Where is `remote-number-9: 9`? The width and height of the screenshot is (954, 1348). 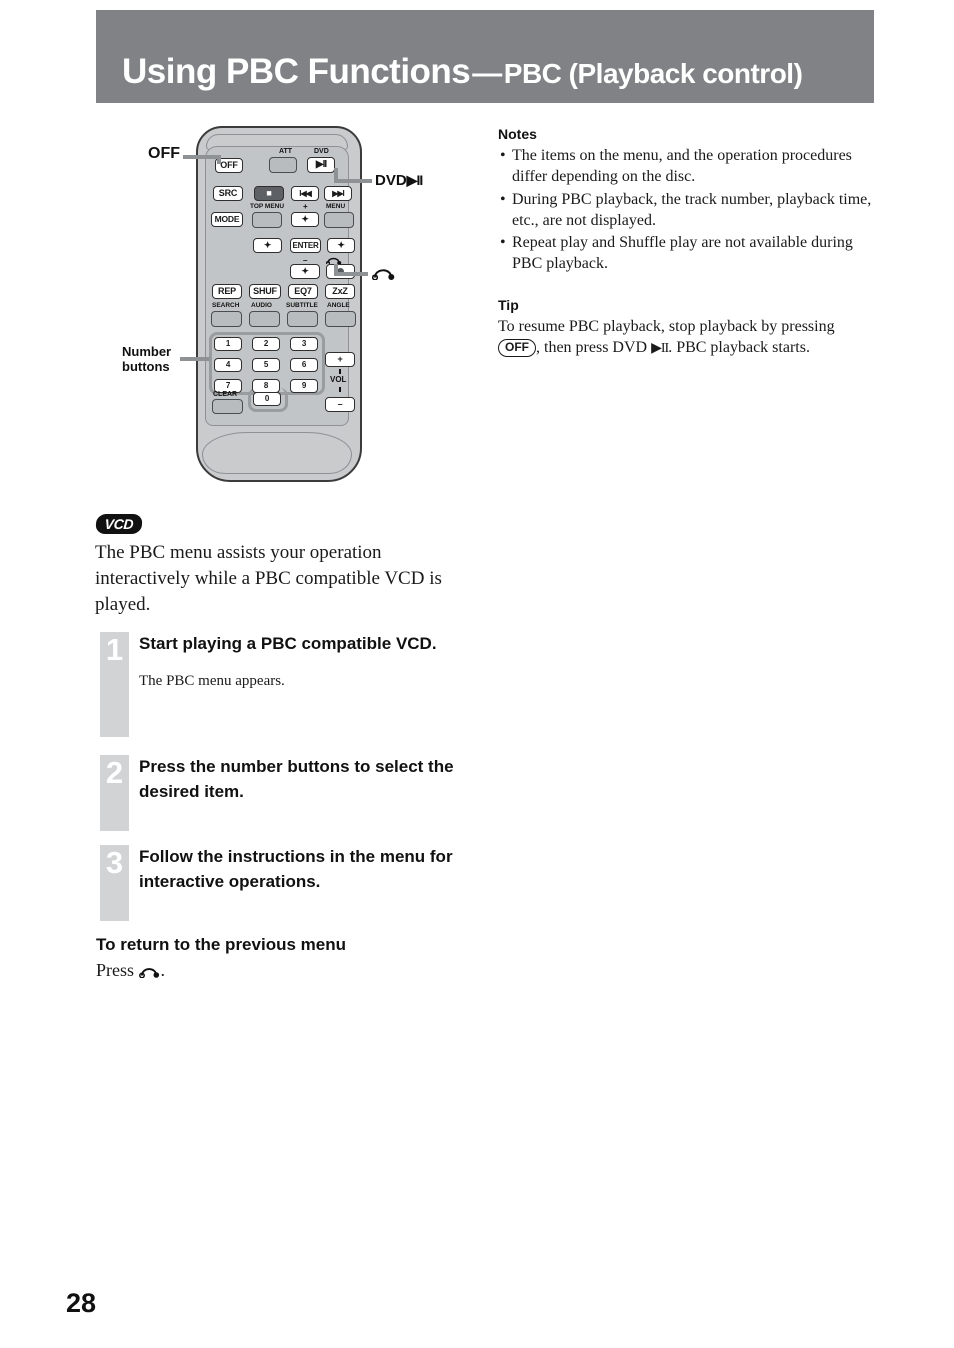 remote-number-9: 9 is located at coordinates (304, 386).